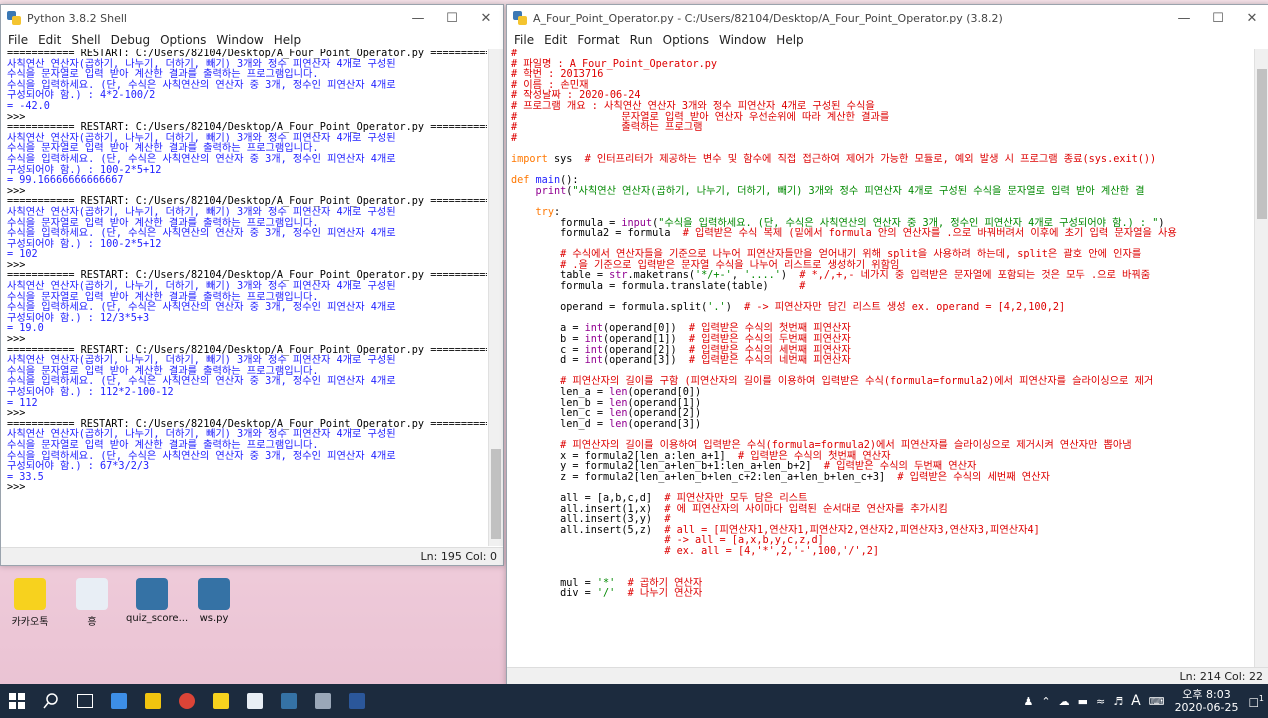 This screenshot has width=1268, height=718. Describe the element at coordinates (22, 255) in the screenshot. I see `shell-line: = 102` at that location.